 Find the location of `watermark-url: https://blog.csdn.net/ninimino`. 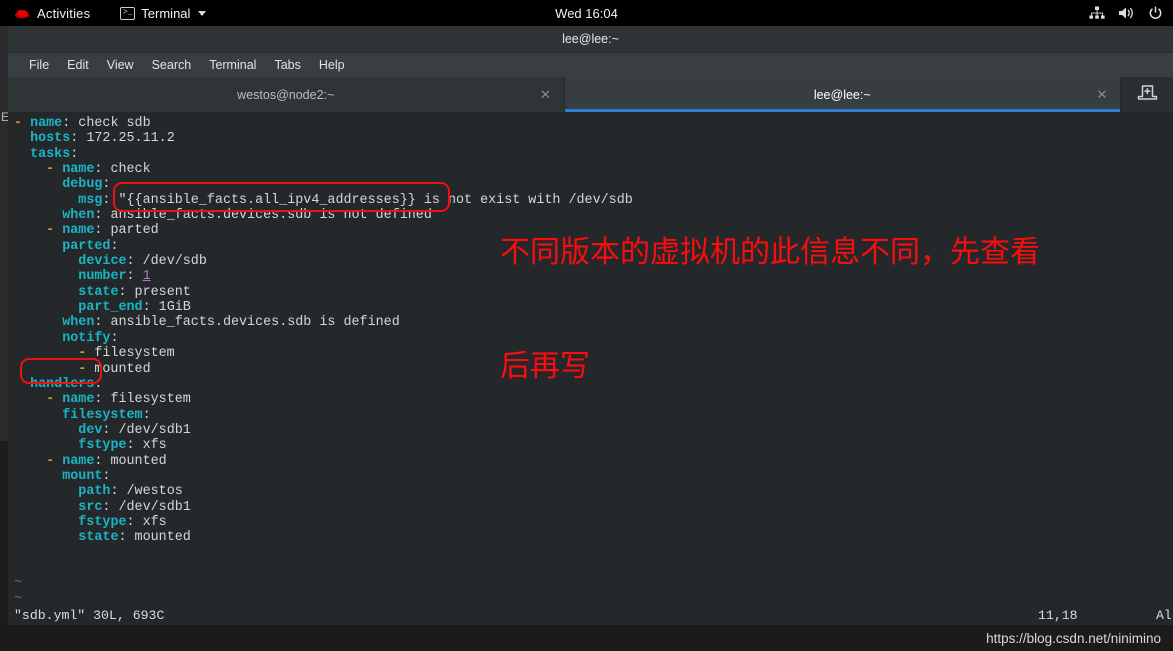

watermark-url: https://blog.csdn.net/ninimino is located at coordinates (1073, 638).